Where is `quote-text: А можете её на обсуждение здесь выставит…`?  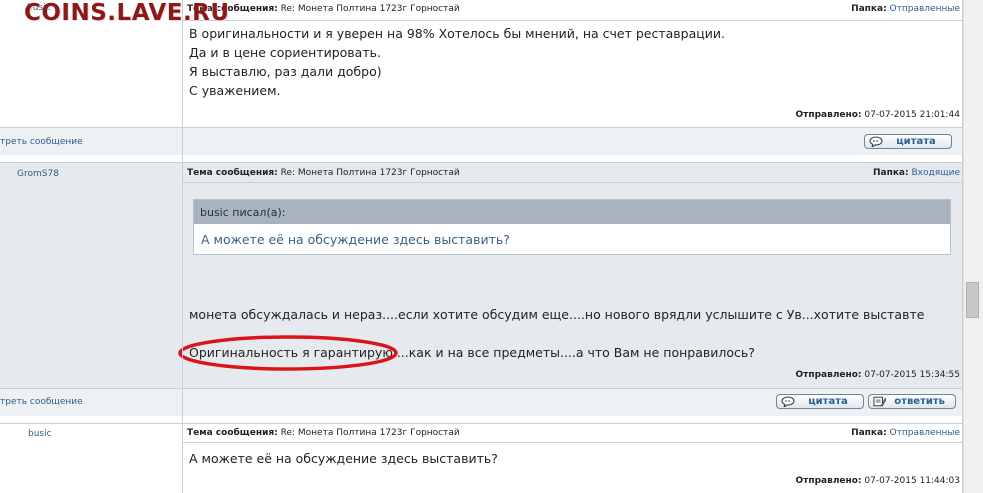
quote-text: А можете её на обсуждение здесь выставит… is located at coordinates (355, 239).